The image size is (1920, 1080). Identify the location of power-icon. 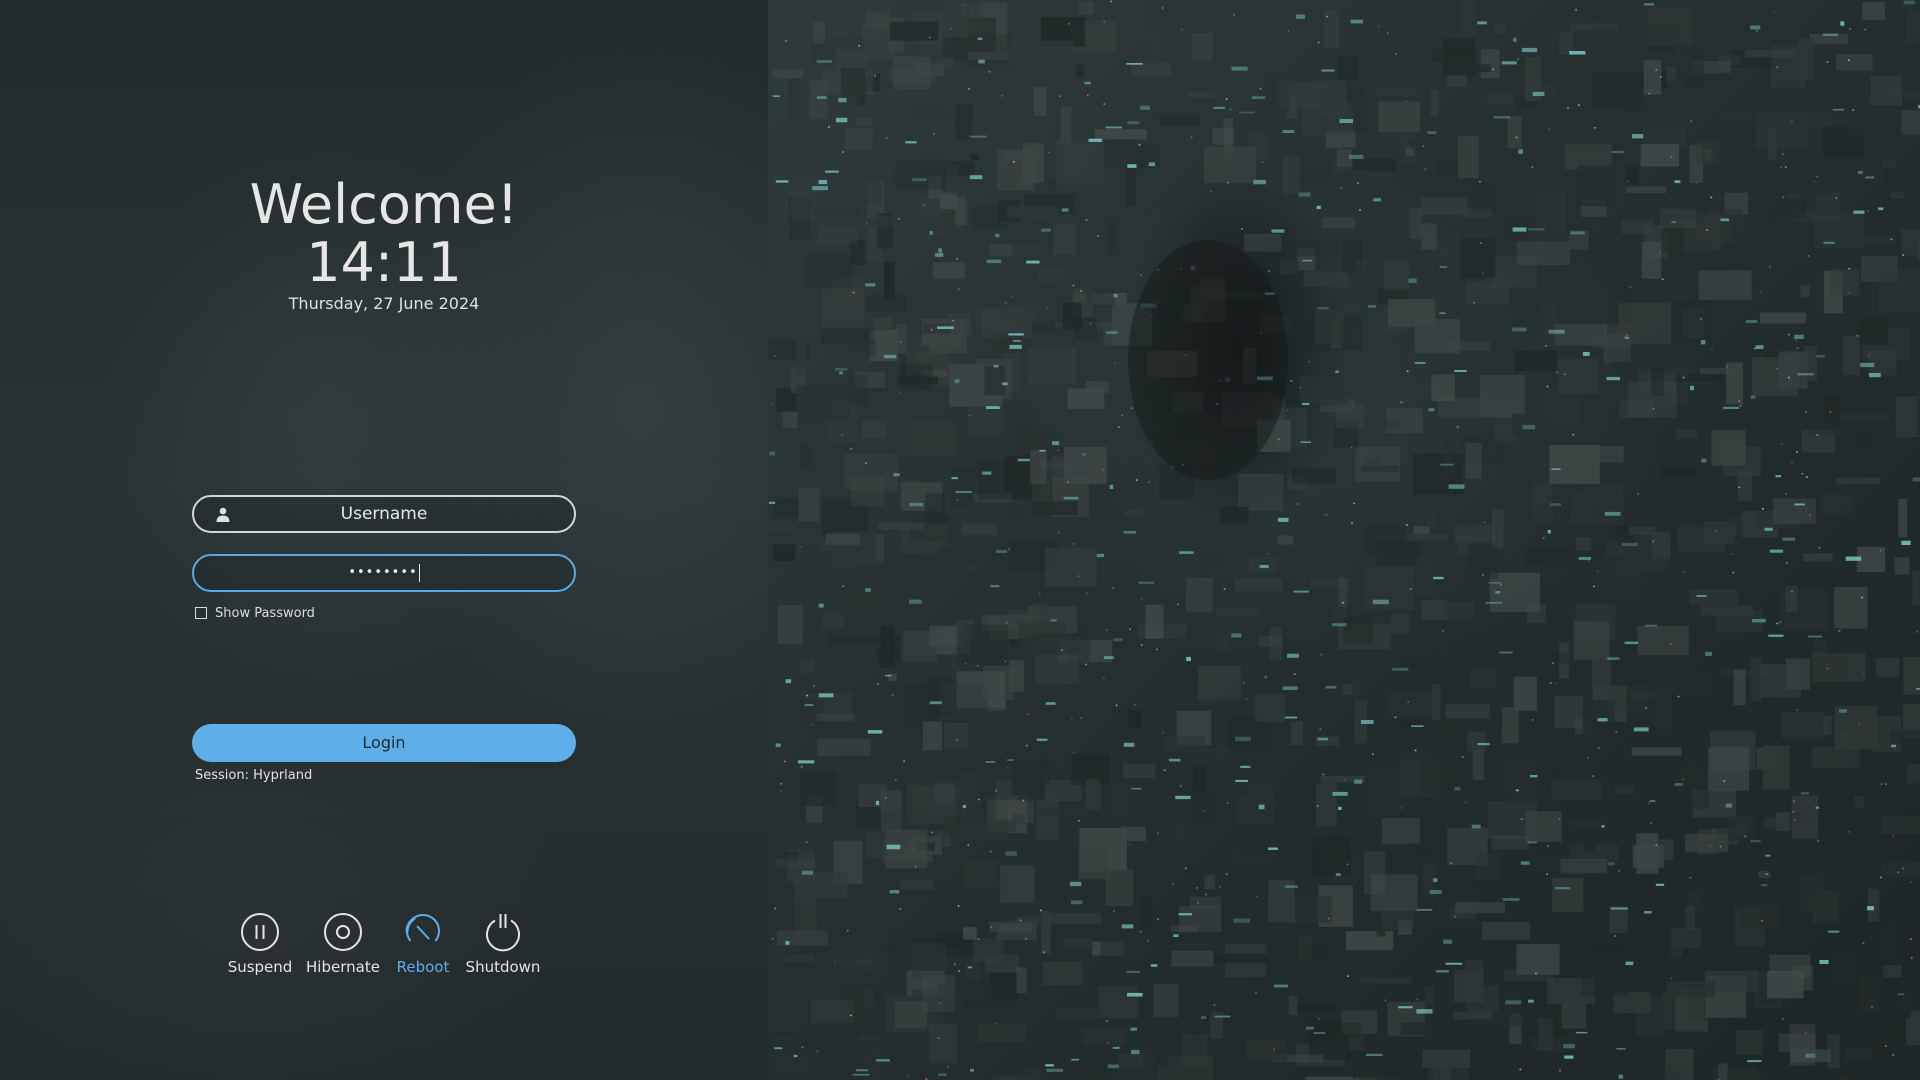
(503, 933).